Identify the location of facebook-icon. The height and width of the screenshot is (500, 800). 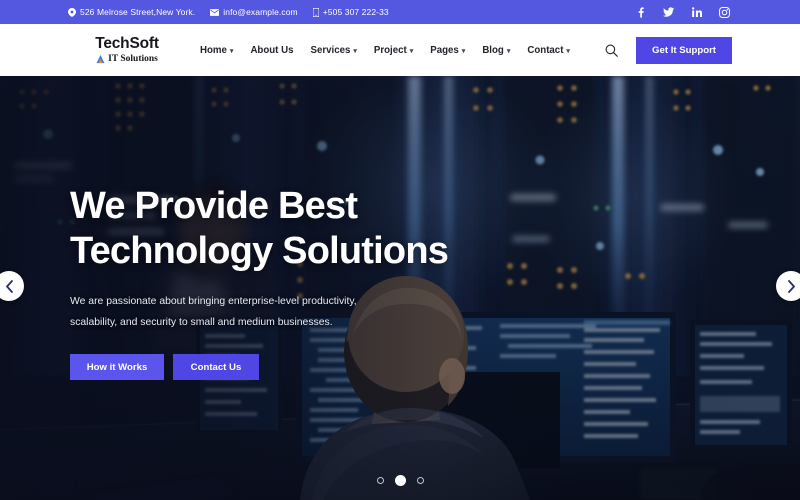
(640, 12).